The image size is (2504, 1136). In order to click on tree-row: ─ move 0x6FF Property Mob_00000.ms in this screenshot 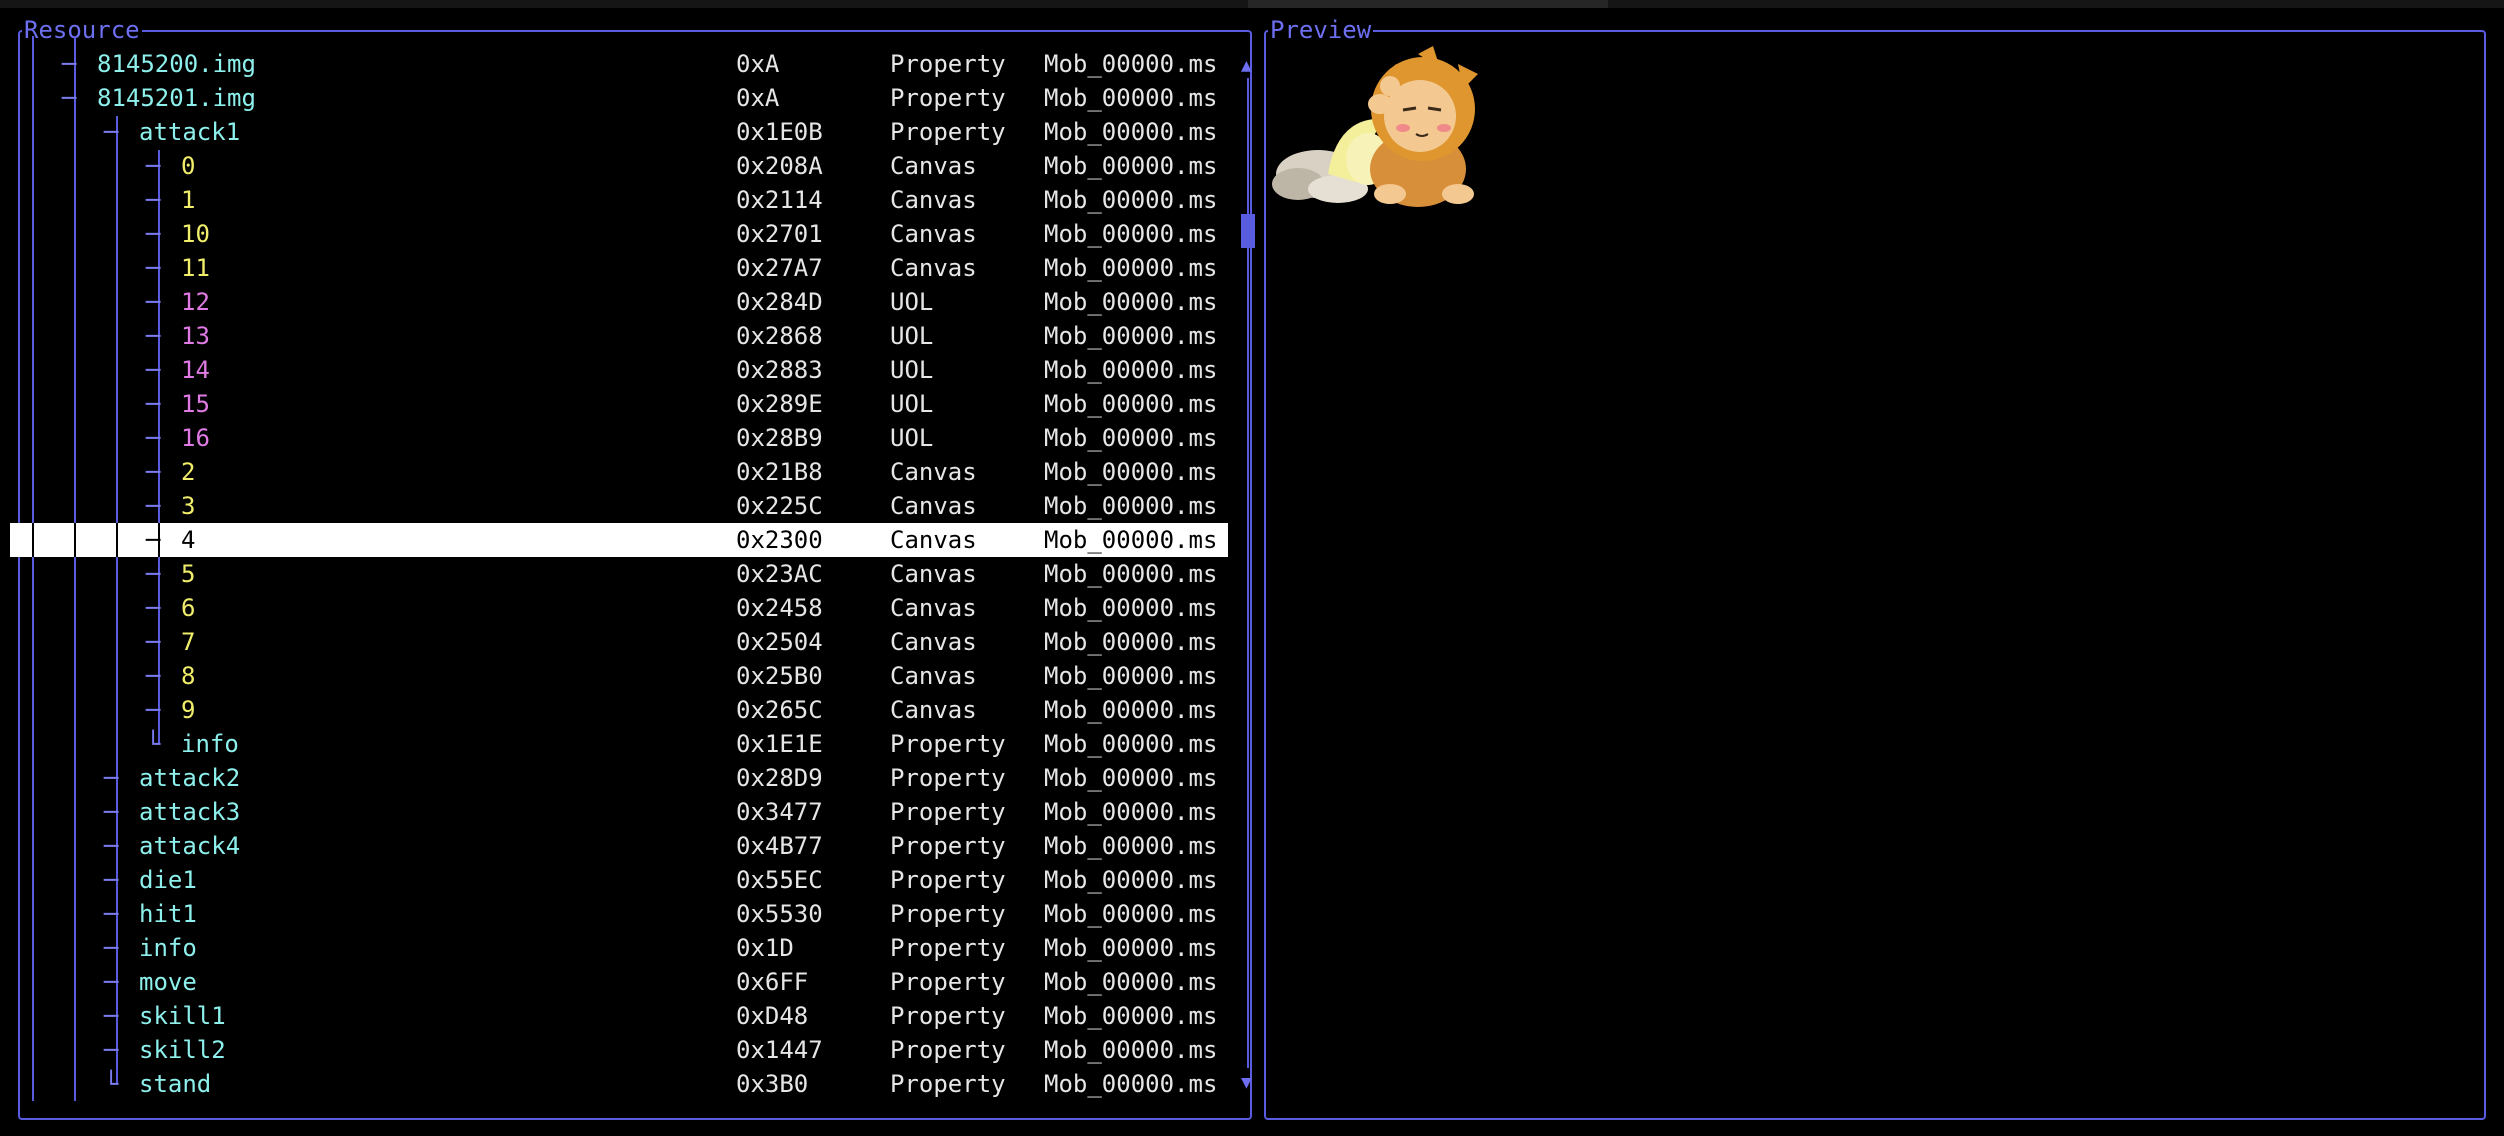, I will do `click(619, 982)`.